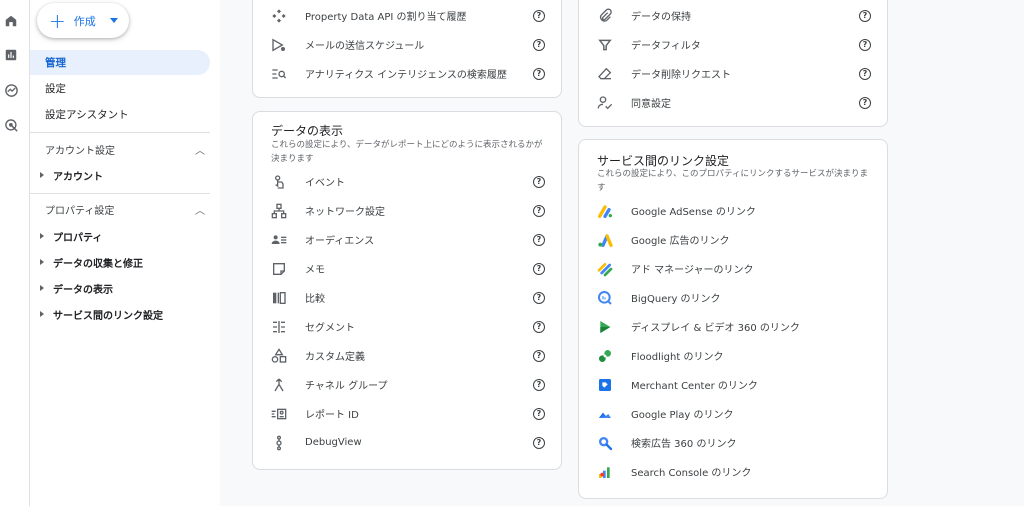  What do you see at coordinates (11, 90) in the screenshot?
I see `explore-icon` at bounding box center [11, 90].